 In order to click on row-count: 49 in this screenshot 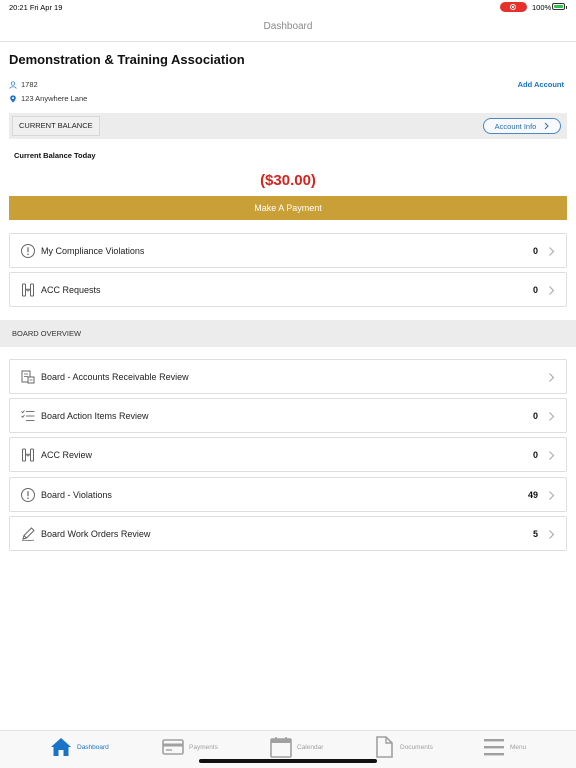, I will do `click(532, 495)`.